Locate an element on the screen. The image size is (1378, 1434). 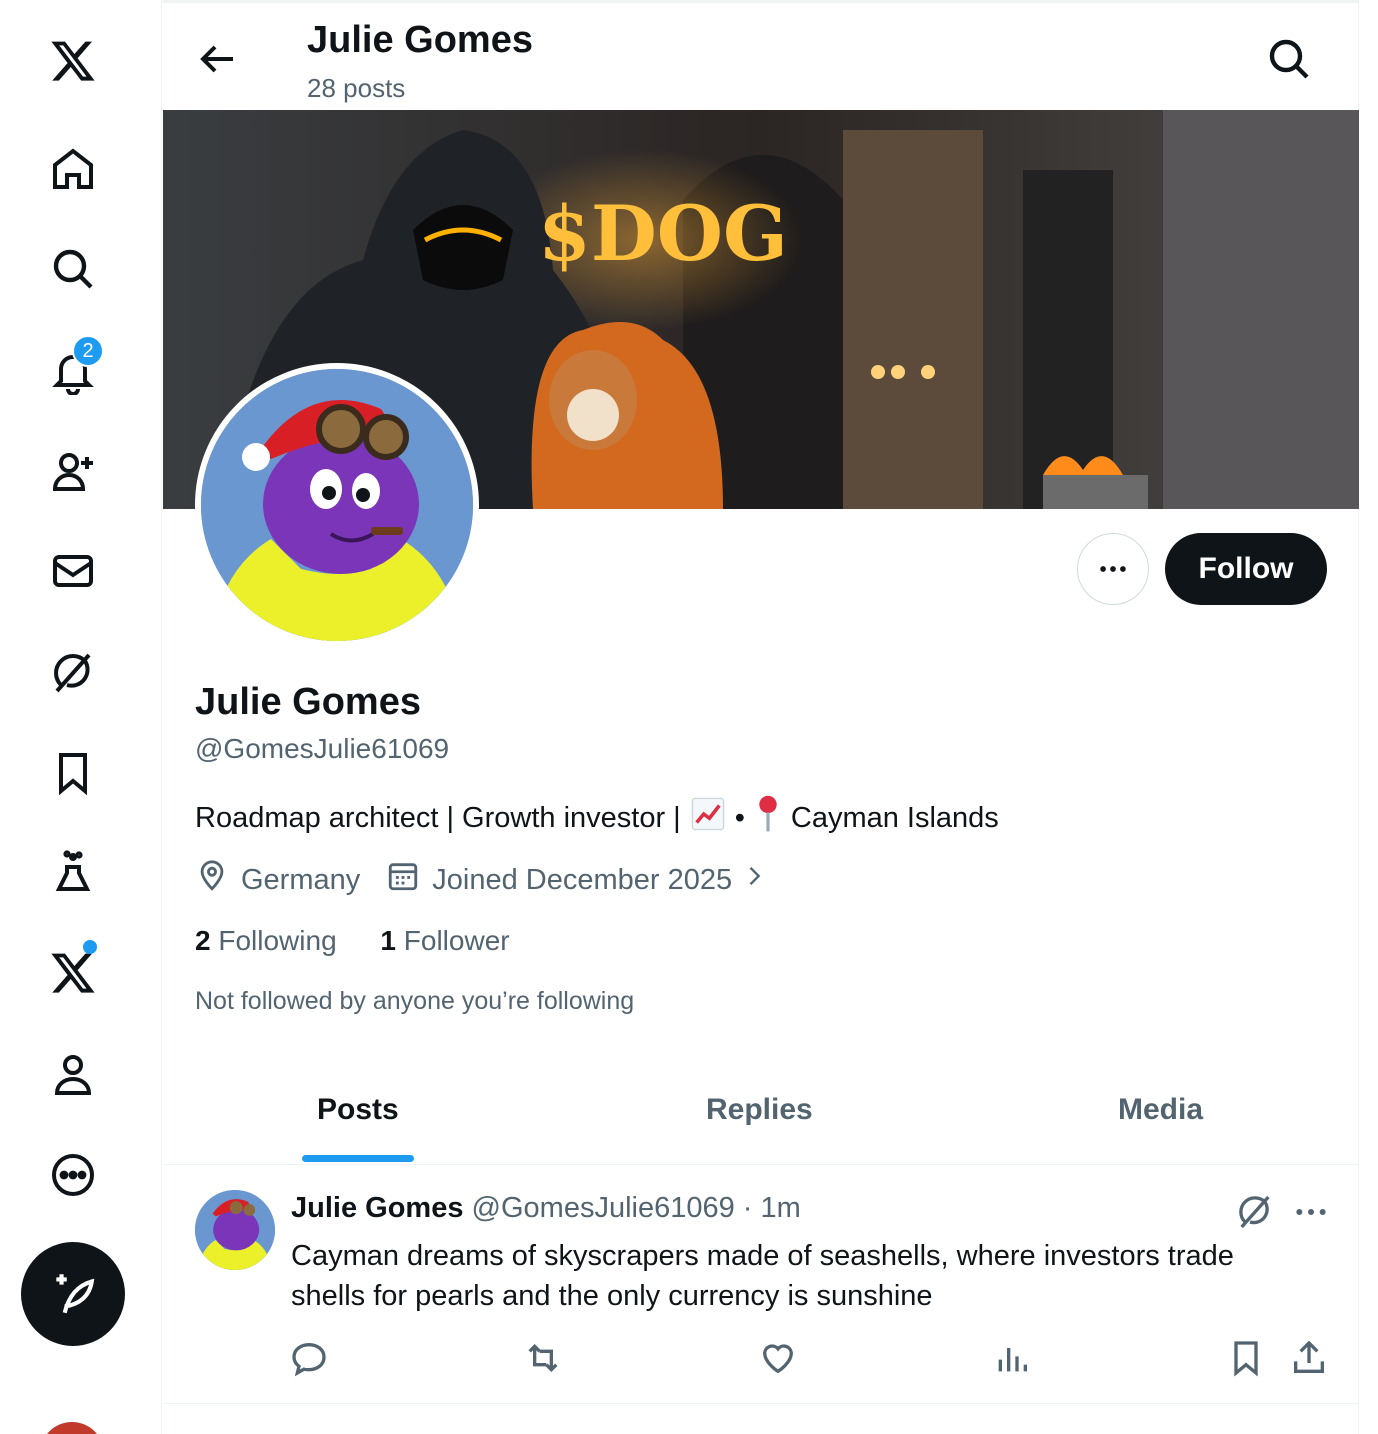
header-name: Julie Gomes is located at coordinates (420, 40).